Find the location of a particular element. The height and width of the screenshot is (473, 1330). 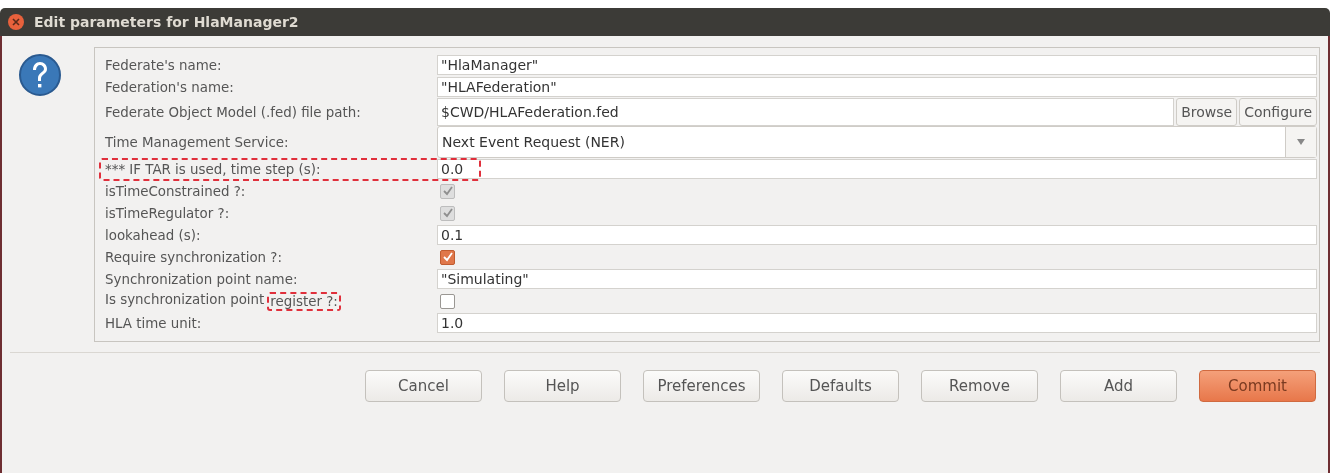

dialog-button: Help is located at coordinates (562, 386).